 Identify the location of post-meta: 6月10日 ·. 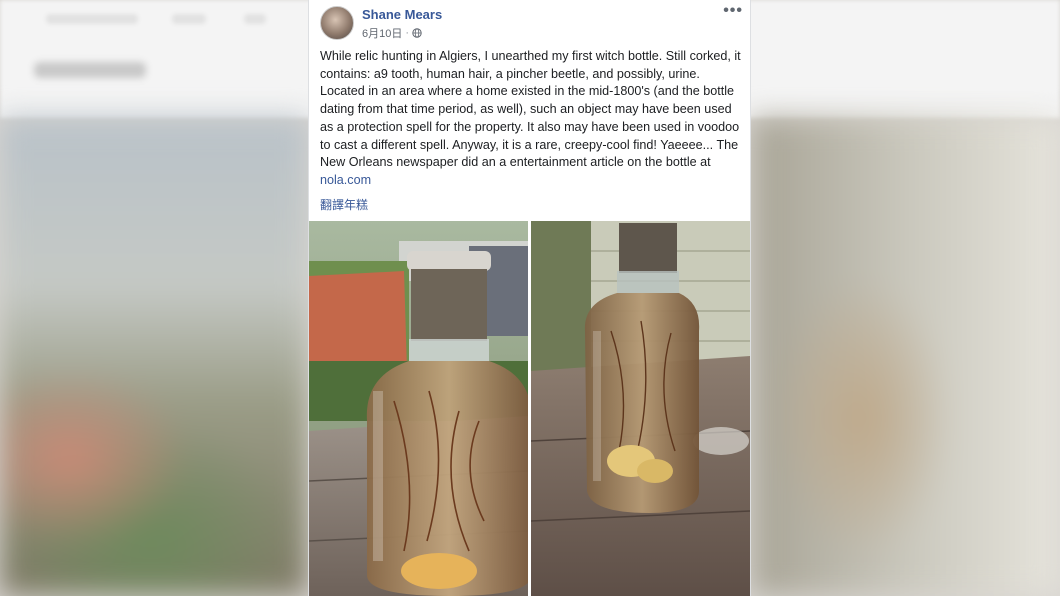
(392, 33).